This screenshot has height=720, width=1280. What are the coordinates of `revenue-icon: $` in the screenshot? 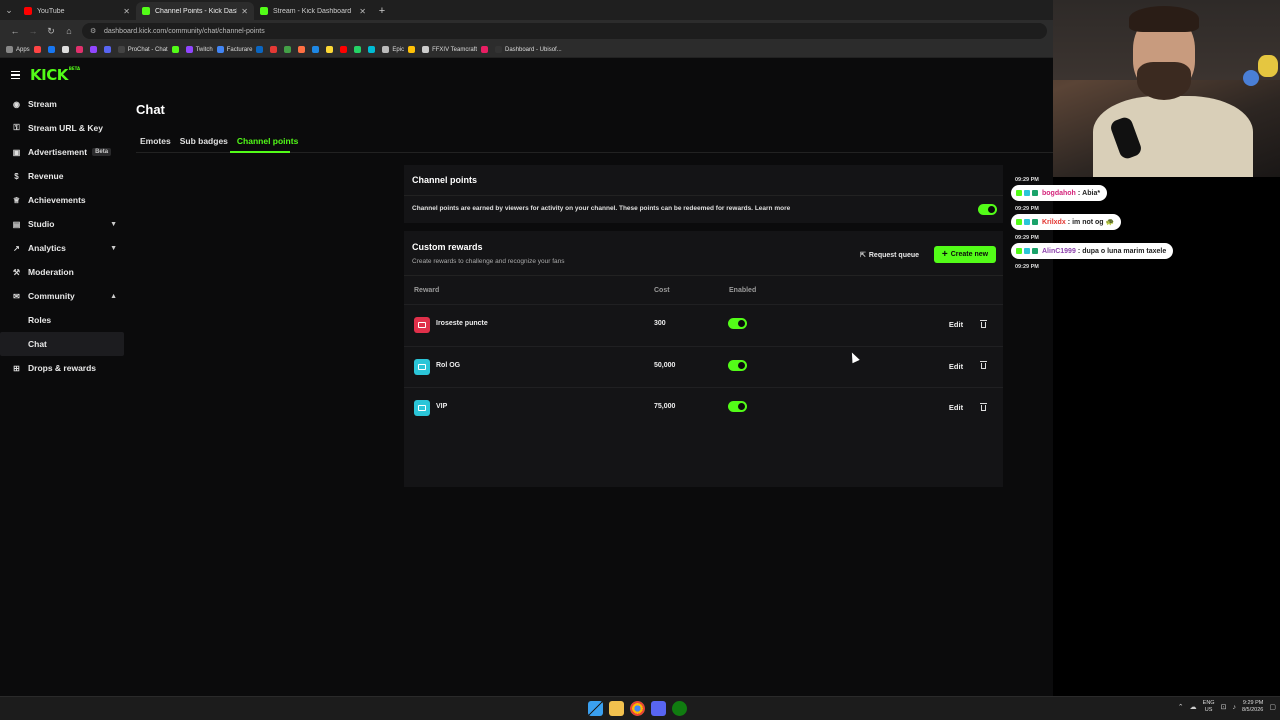 It's located at (16, 176).